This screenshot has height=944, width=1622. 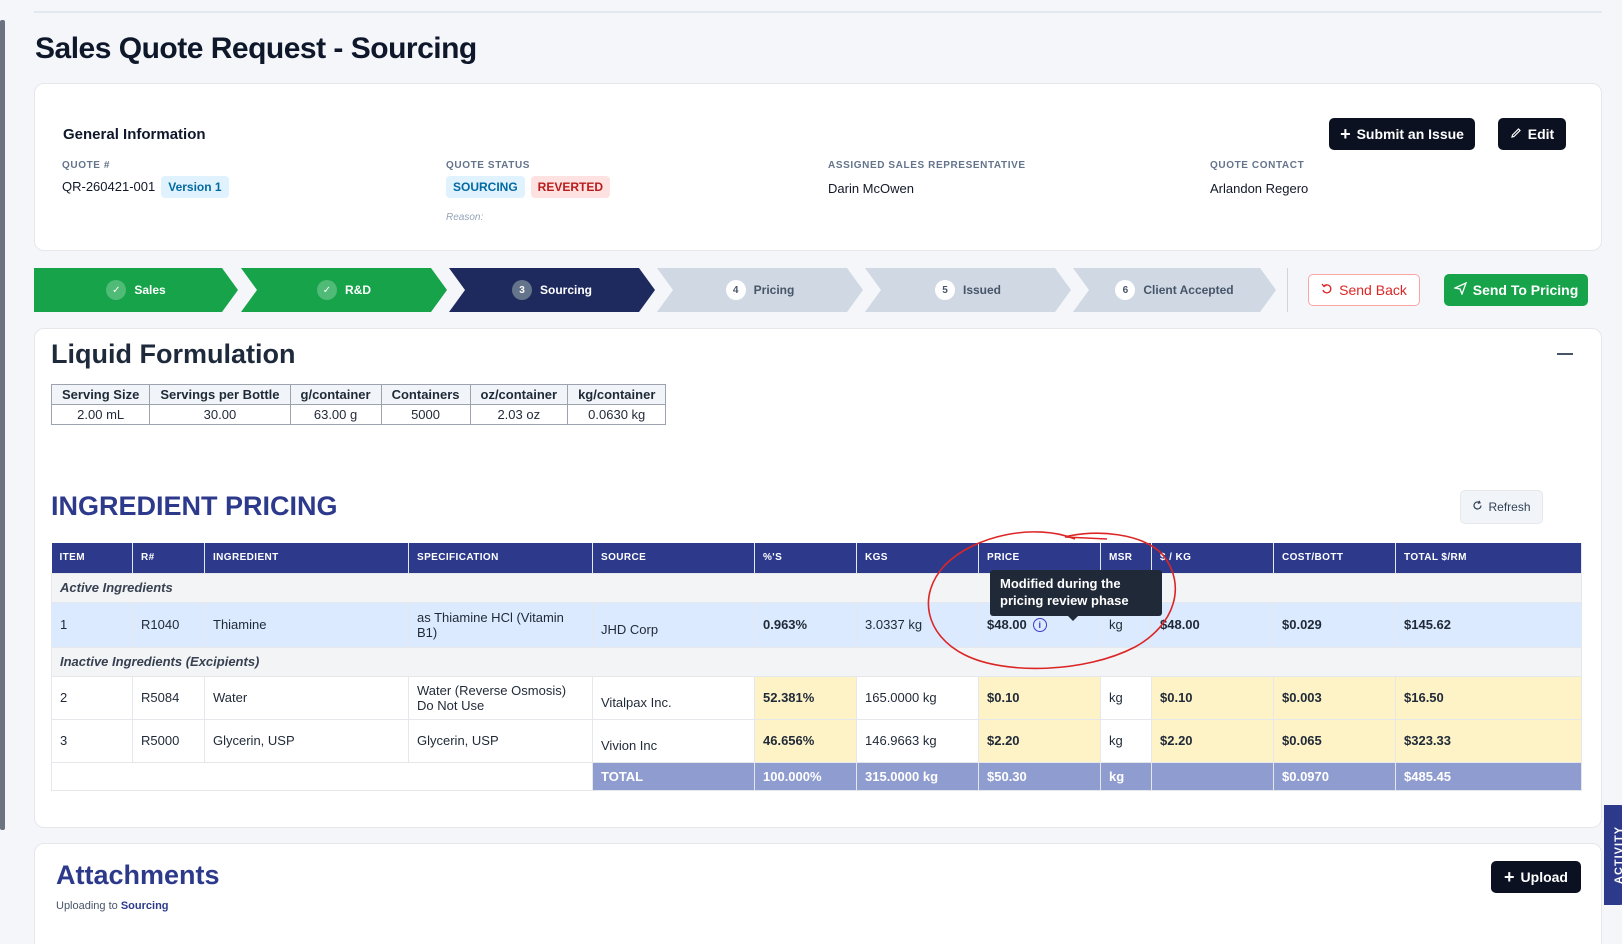 I want to click on total-price: $50.30, so click(x=1039, y=776).